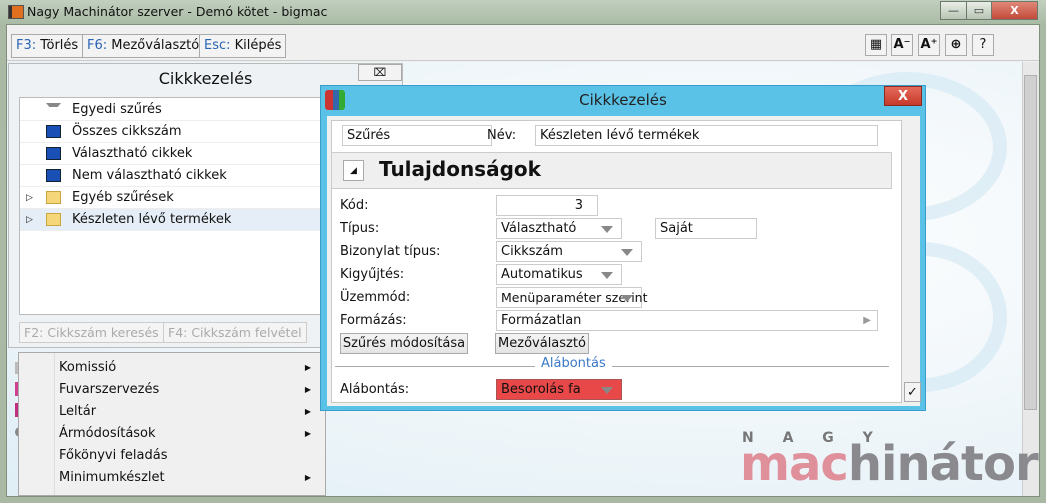 The image size is (1046, 503). What do you see at coordinates (611, 170) in the screenshot?
I see `section-header: ◢ Tulajdonságok` at bounding box center [611, 170].